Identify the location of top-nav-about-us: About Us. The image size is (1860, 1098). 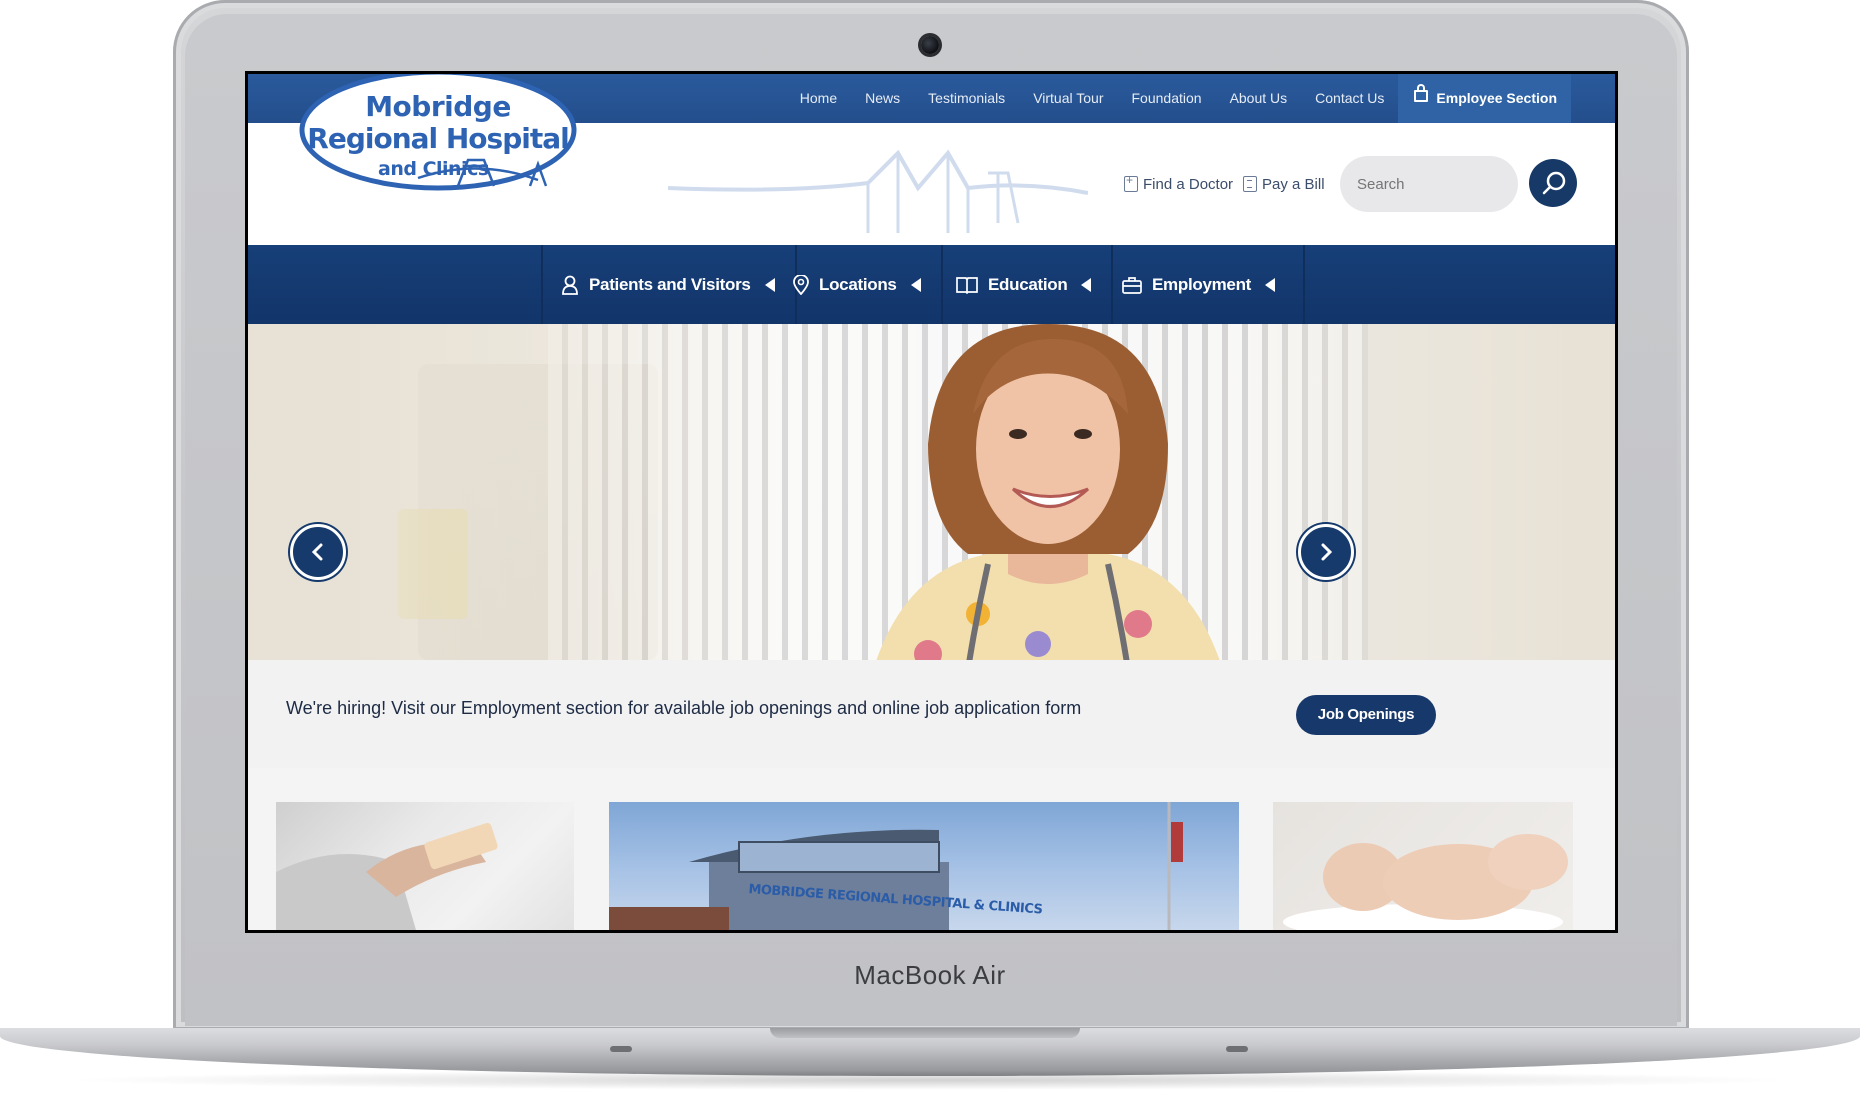
(1259, 98).